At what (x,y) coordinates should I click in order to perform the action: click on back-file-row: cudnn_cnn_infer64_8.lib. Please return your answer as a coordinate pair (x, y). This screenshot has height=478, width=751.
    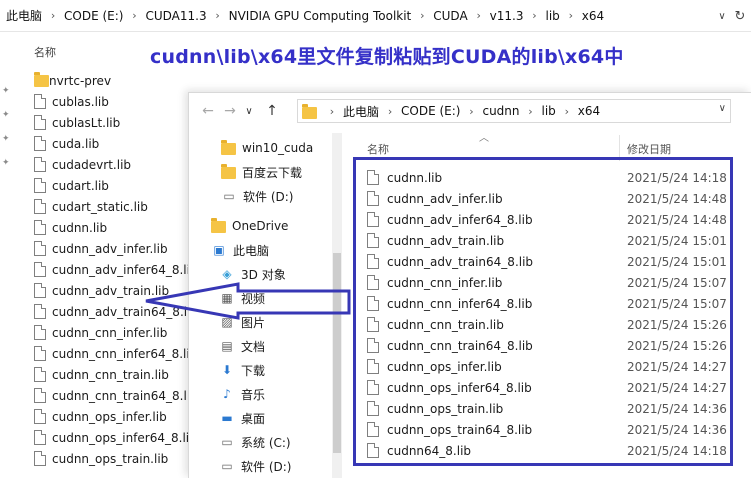
    Looking at the image, I should click on (115, 353).